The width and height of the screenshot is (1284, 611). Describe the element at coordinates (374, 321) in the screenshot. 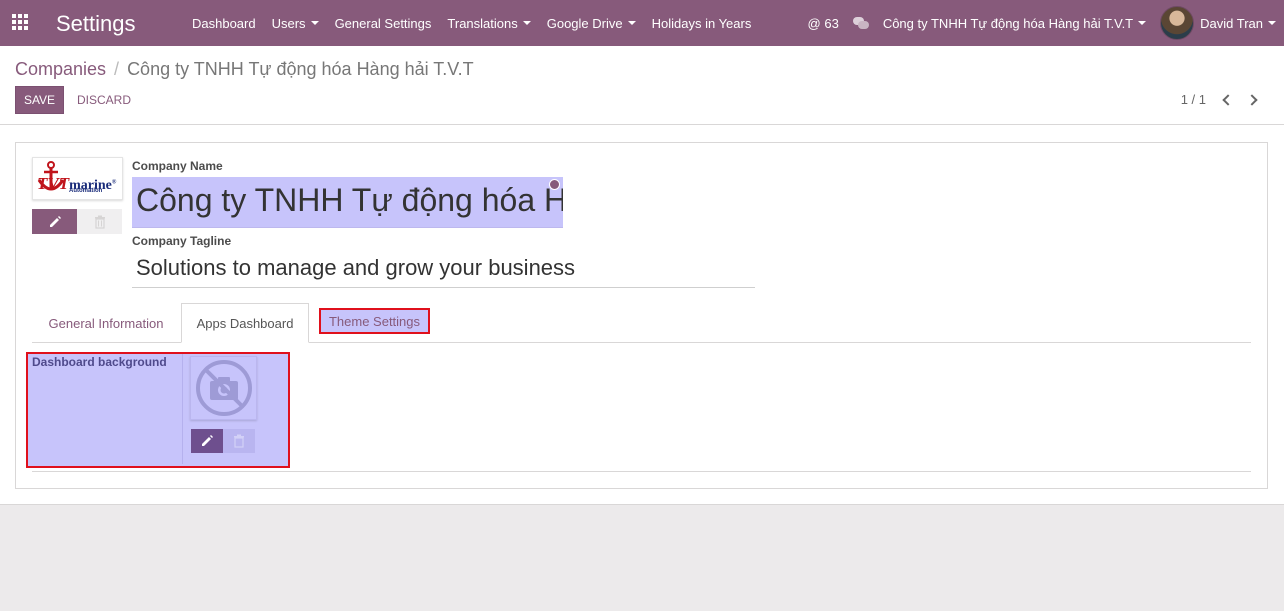

I see `tab-theme-settings: Theme Settings` at that location.